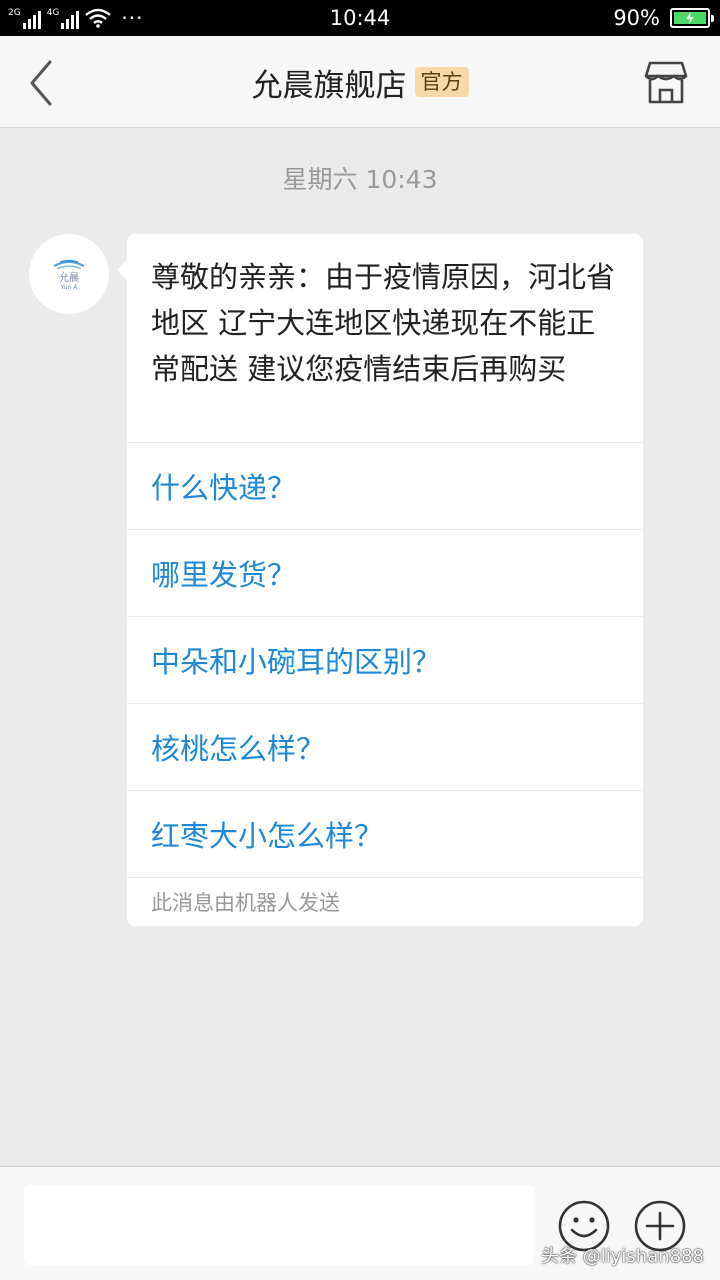 The image size is (720, 1280). What do you see at coordinates (69, 278) in the screenshot?
I see `avatar-brand-text: 允晨` at bounding box center [69, 278].